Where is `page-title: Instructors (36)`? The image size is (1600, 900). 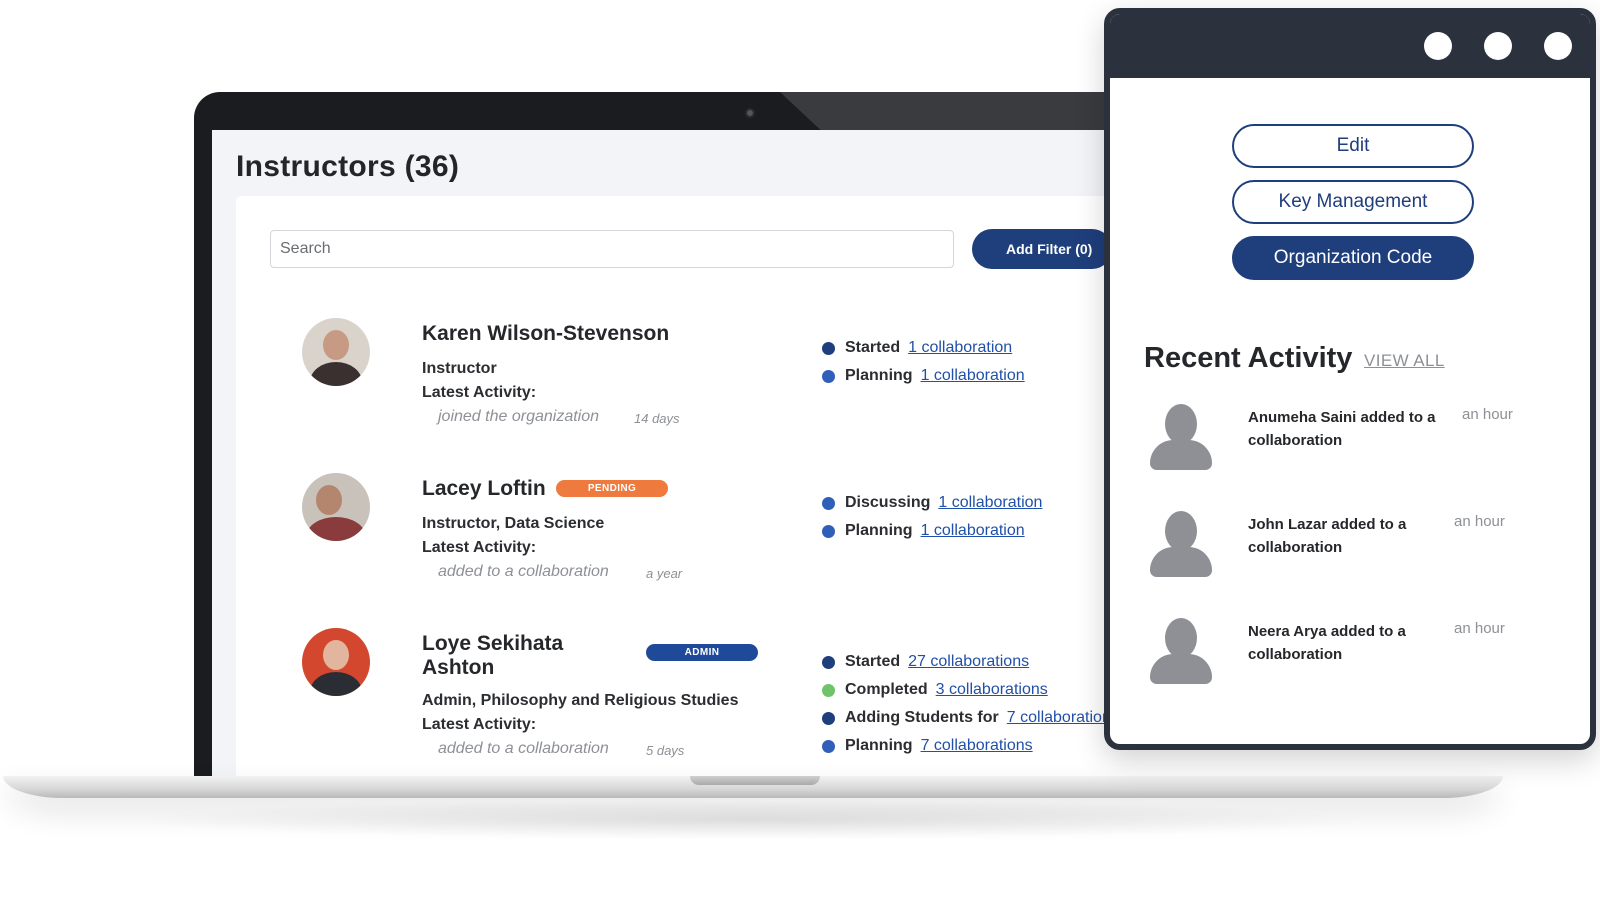
page-title: Instructors (36) is located at coordinates (348, 166).